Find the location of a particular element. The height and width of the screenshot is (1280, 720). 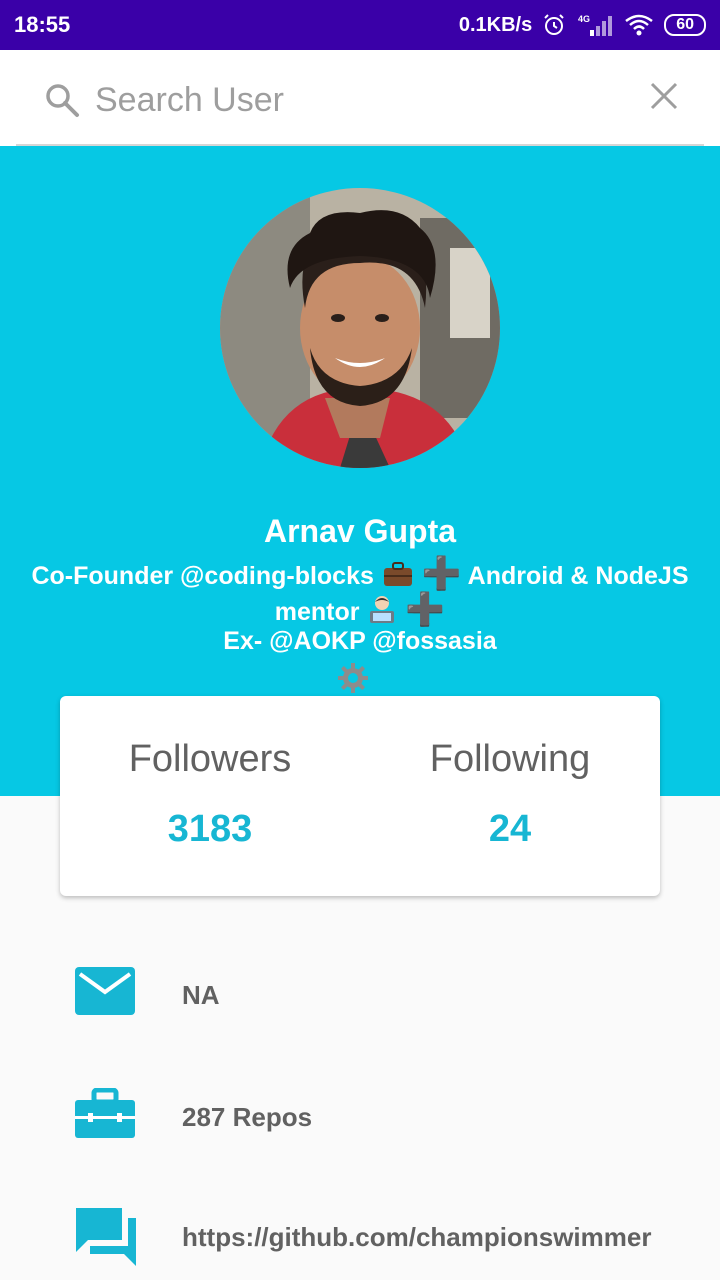

repos-text: 287 Repos is located at coordinates (247, 1117).